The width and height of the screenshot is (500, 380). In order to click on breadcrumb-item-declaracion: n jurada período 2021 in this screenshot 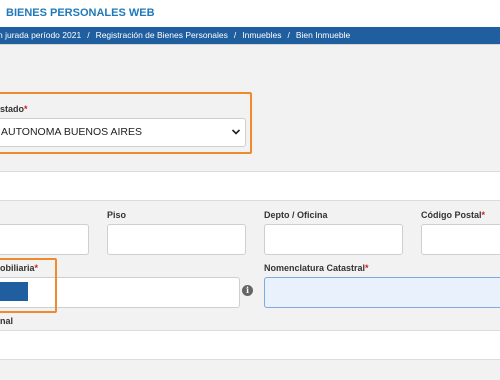, I will do `click(40, 35)`.